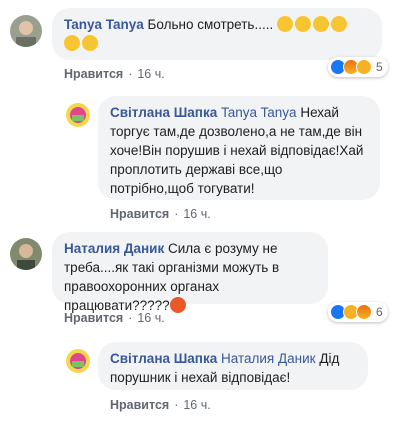  I want to click on reaction-summary: 6, so click(358, 312).